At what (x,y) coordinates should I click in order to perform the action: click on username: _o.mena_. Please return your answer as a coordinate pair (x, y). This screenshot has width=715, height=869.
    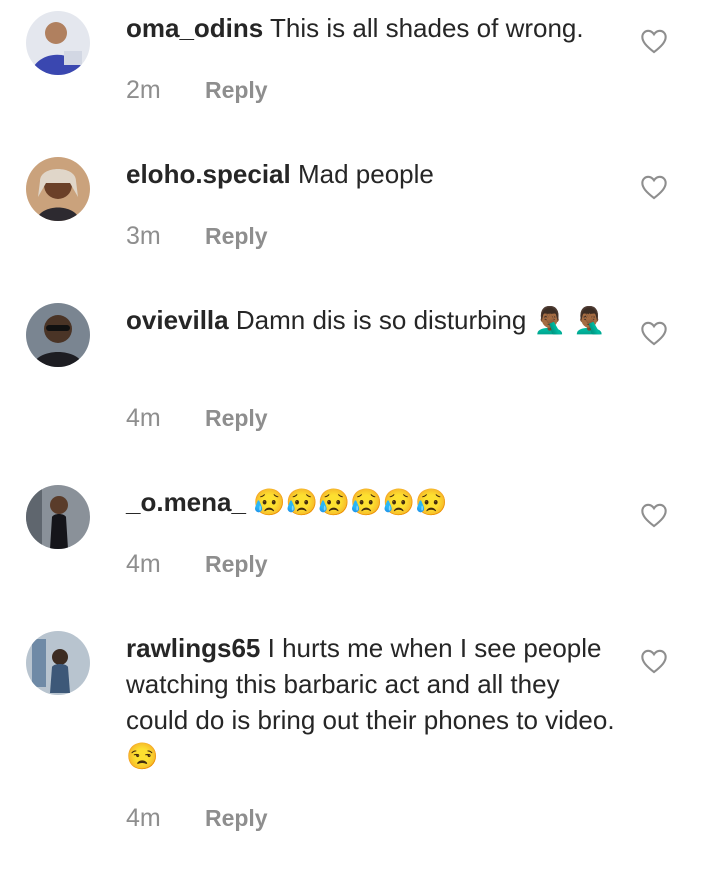
    Looking at the image, I should click on (186, 502).